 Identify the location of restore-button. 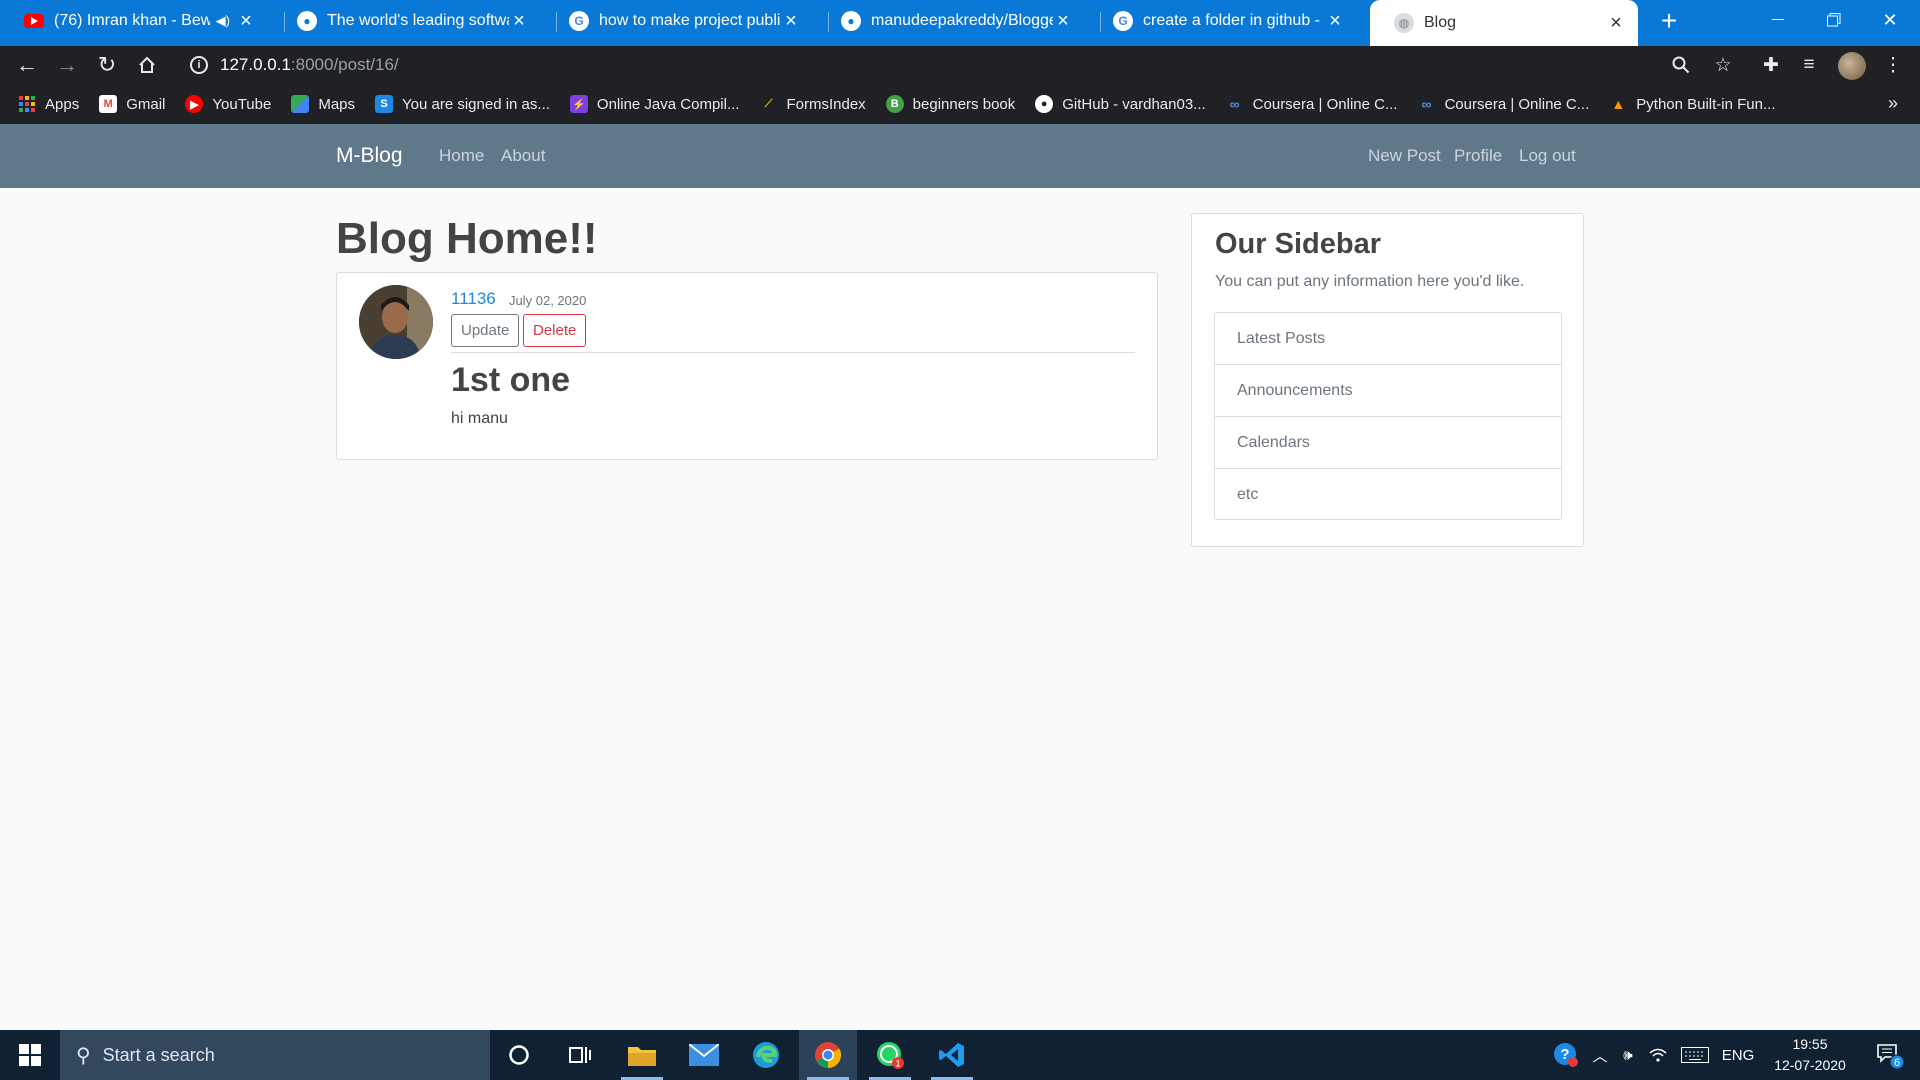
(1834, 20).